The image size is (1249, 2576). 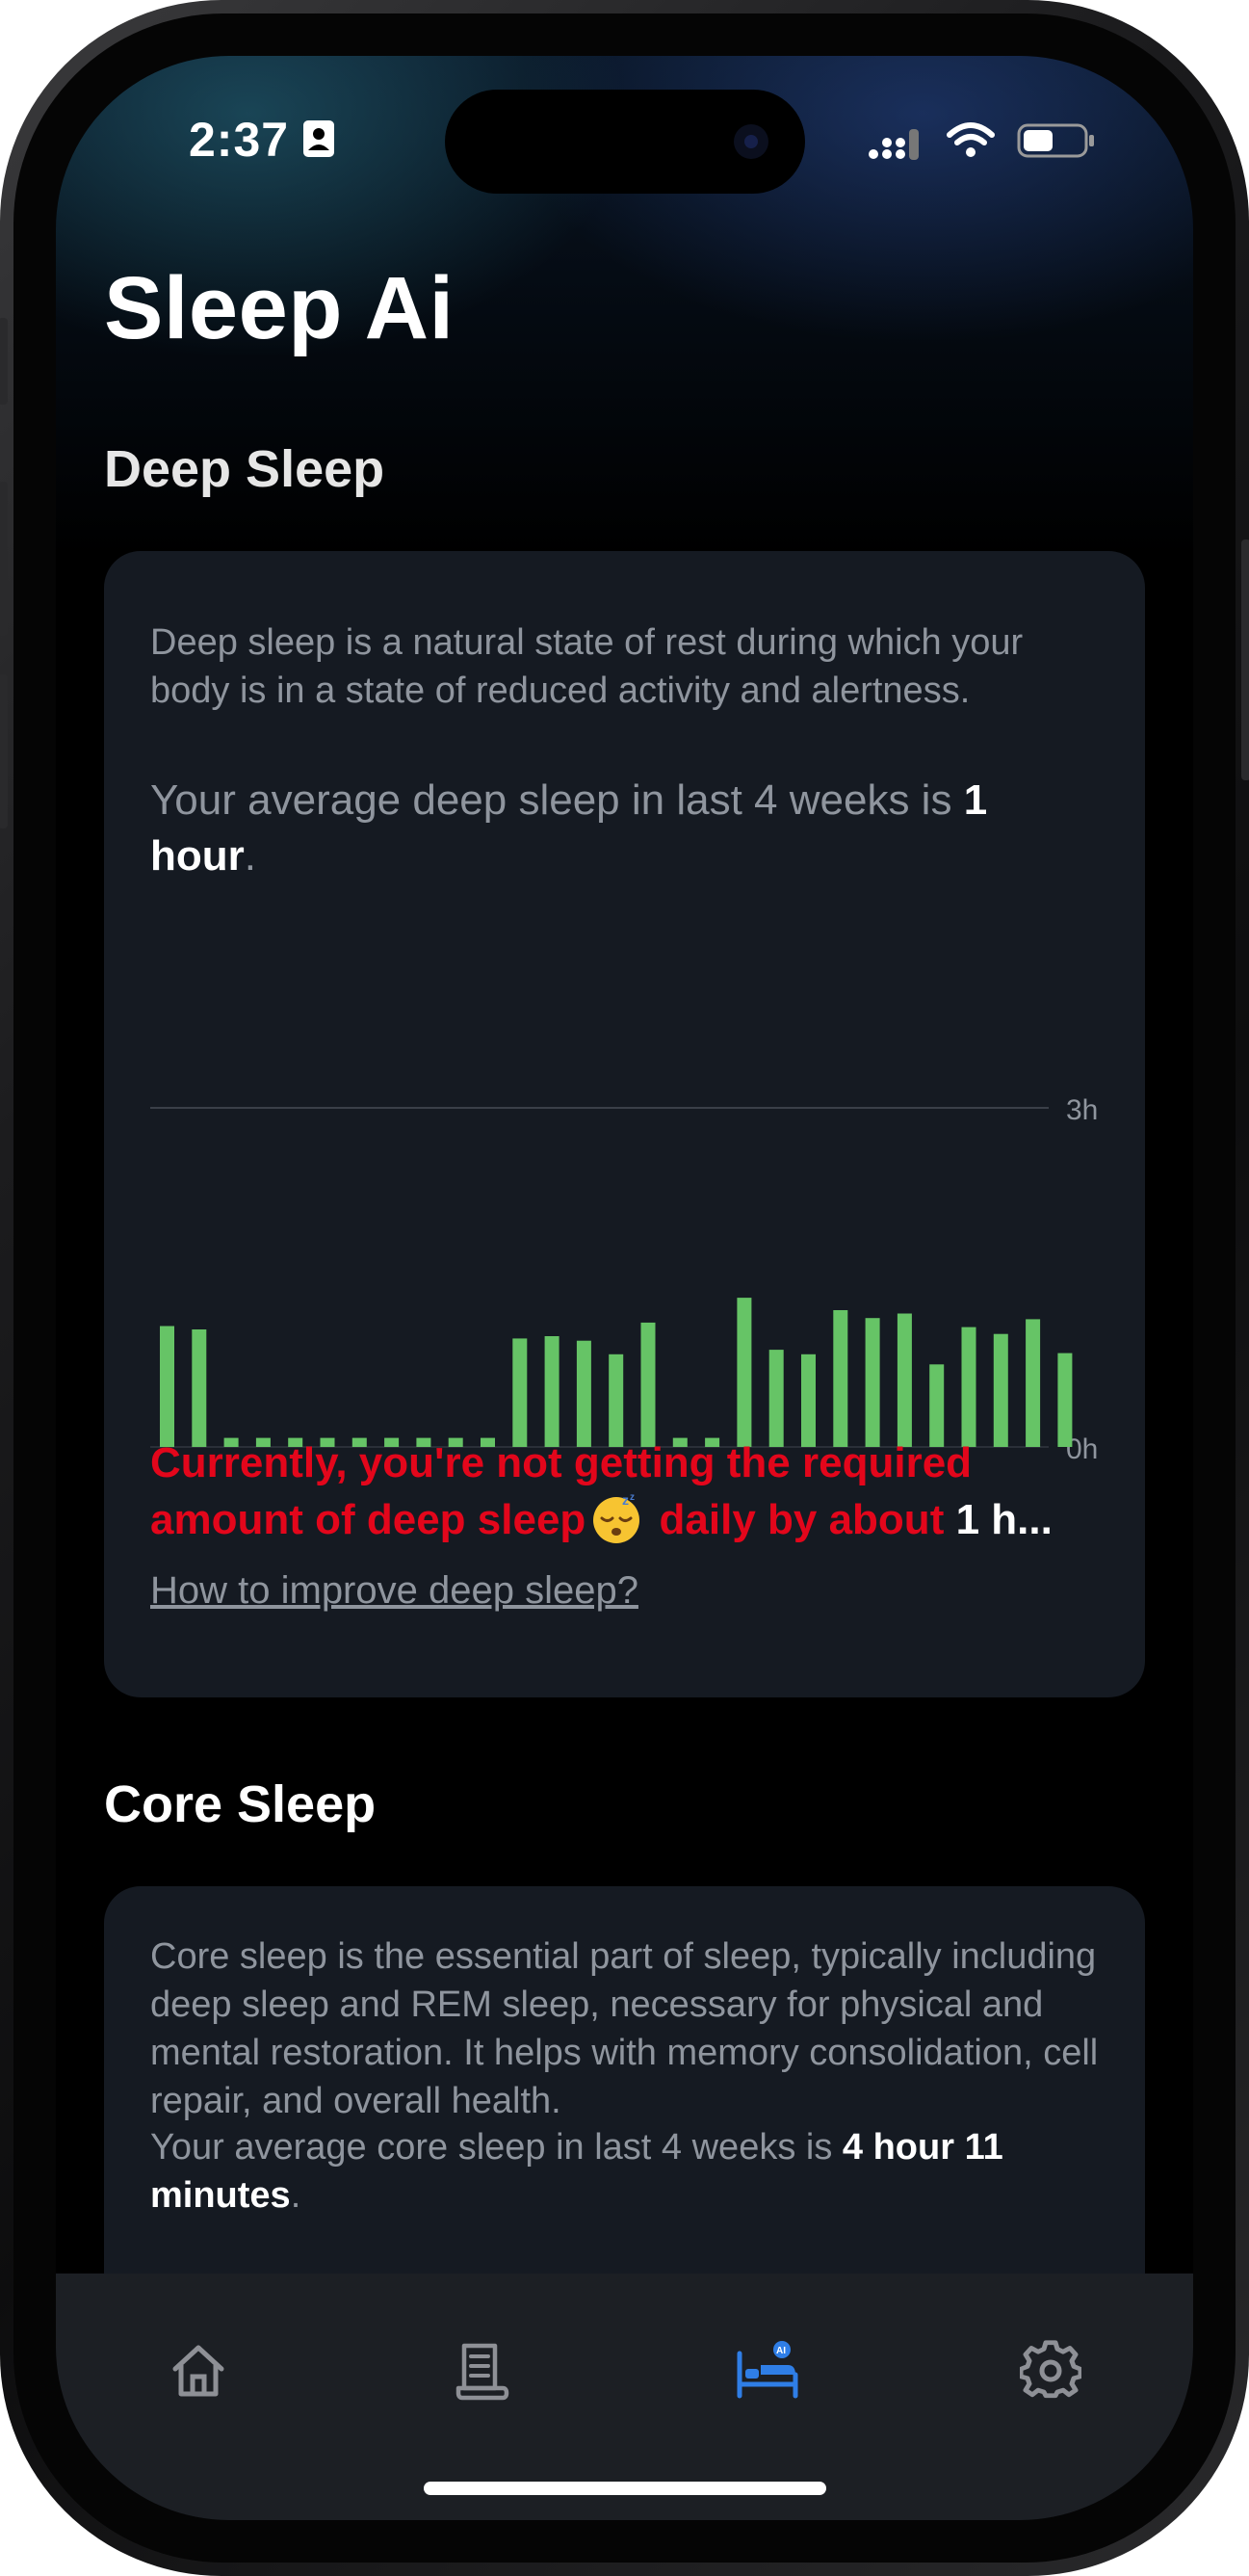 I want to click on journal-icon, so click(x=482, y=2372).